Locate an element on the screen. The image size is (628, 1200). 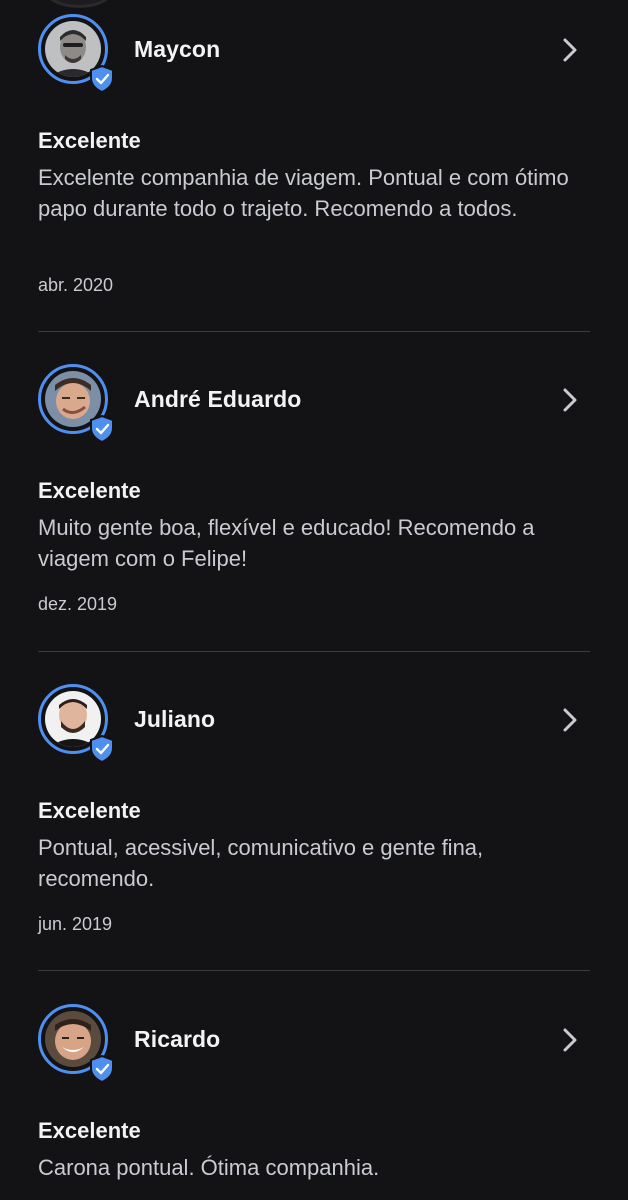
reviewer-name: André Eduardo is located at coordinates (218, 399).